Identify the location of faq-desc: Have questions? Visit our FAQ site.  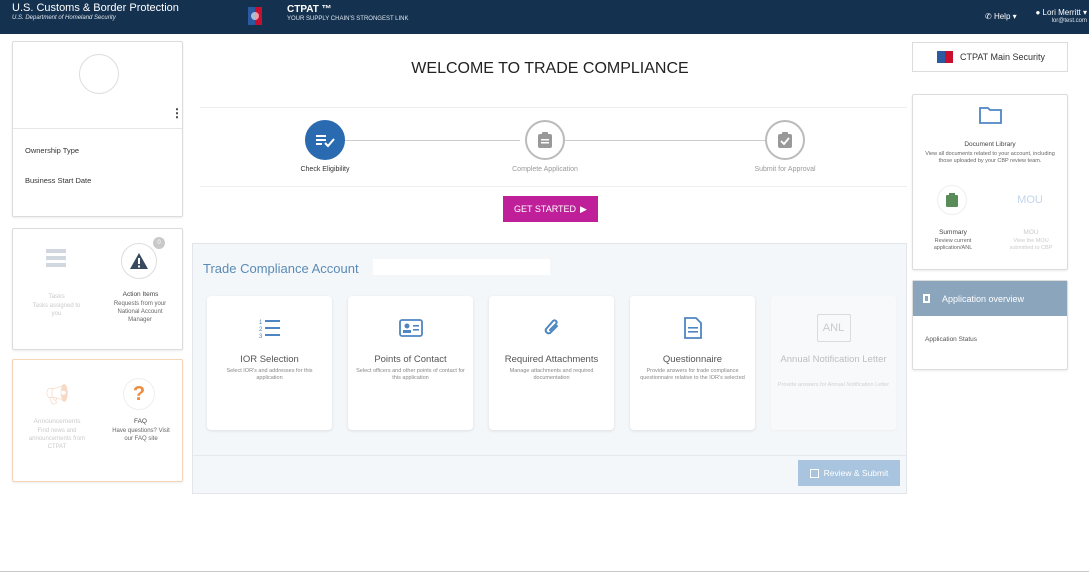
(141, 435).